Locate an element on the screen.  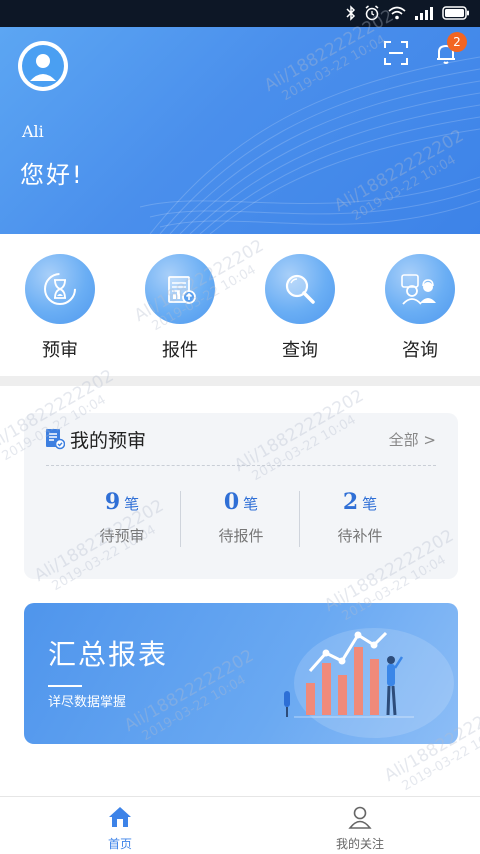
tab-my-follow: 我的关注 is located at coordinates (360, 828).